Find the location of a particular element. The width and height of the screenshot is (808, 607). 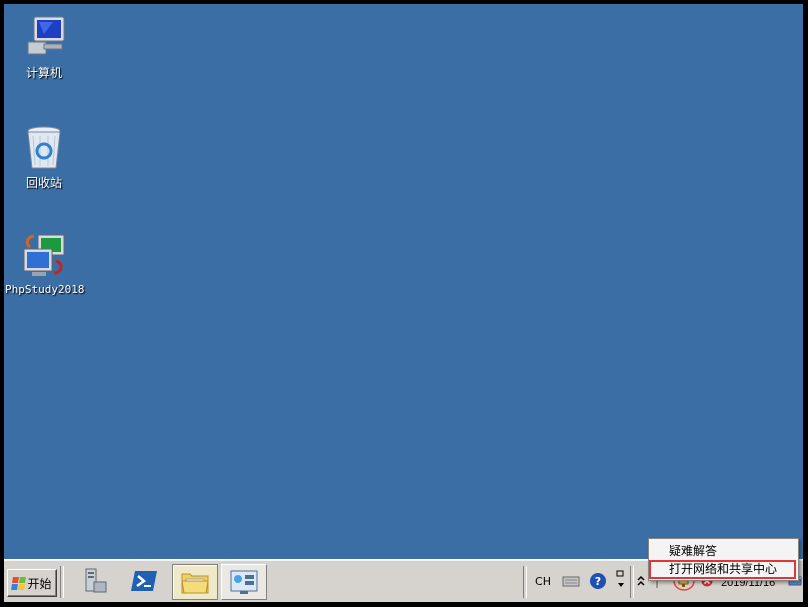

start-button: 开始 is located at coordinates (32, 583).